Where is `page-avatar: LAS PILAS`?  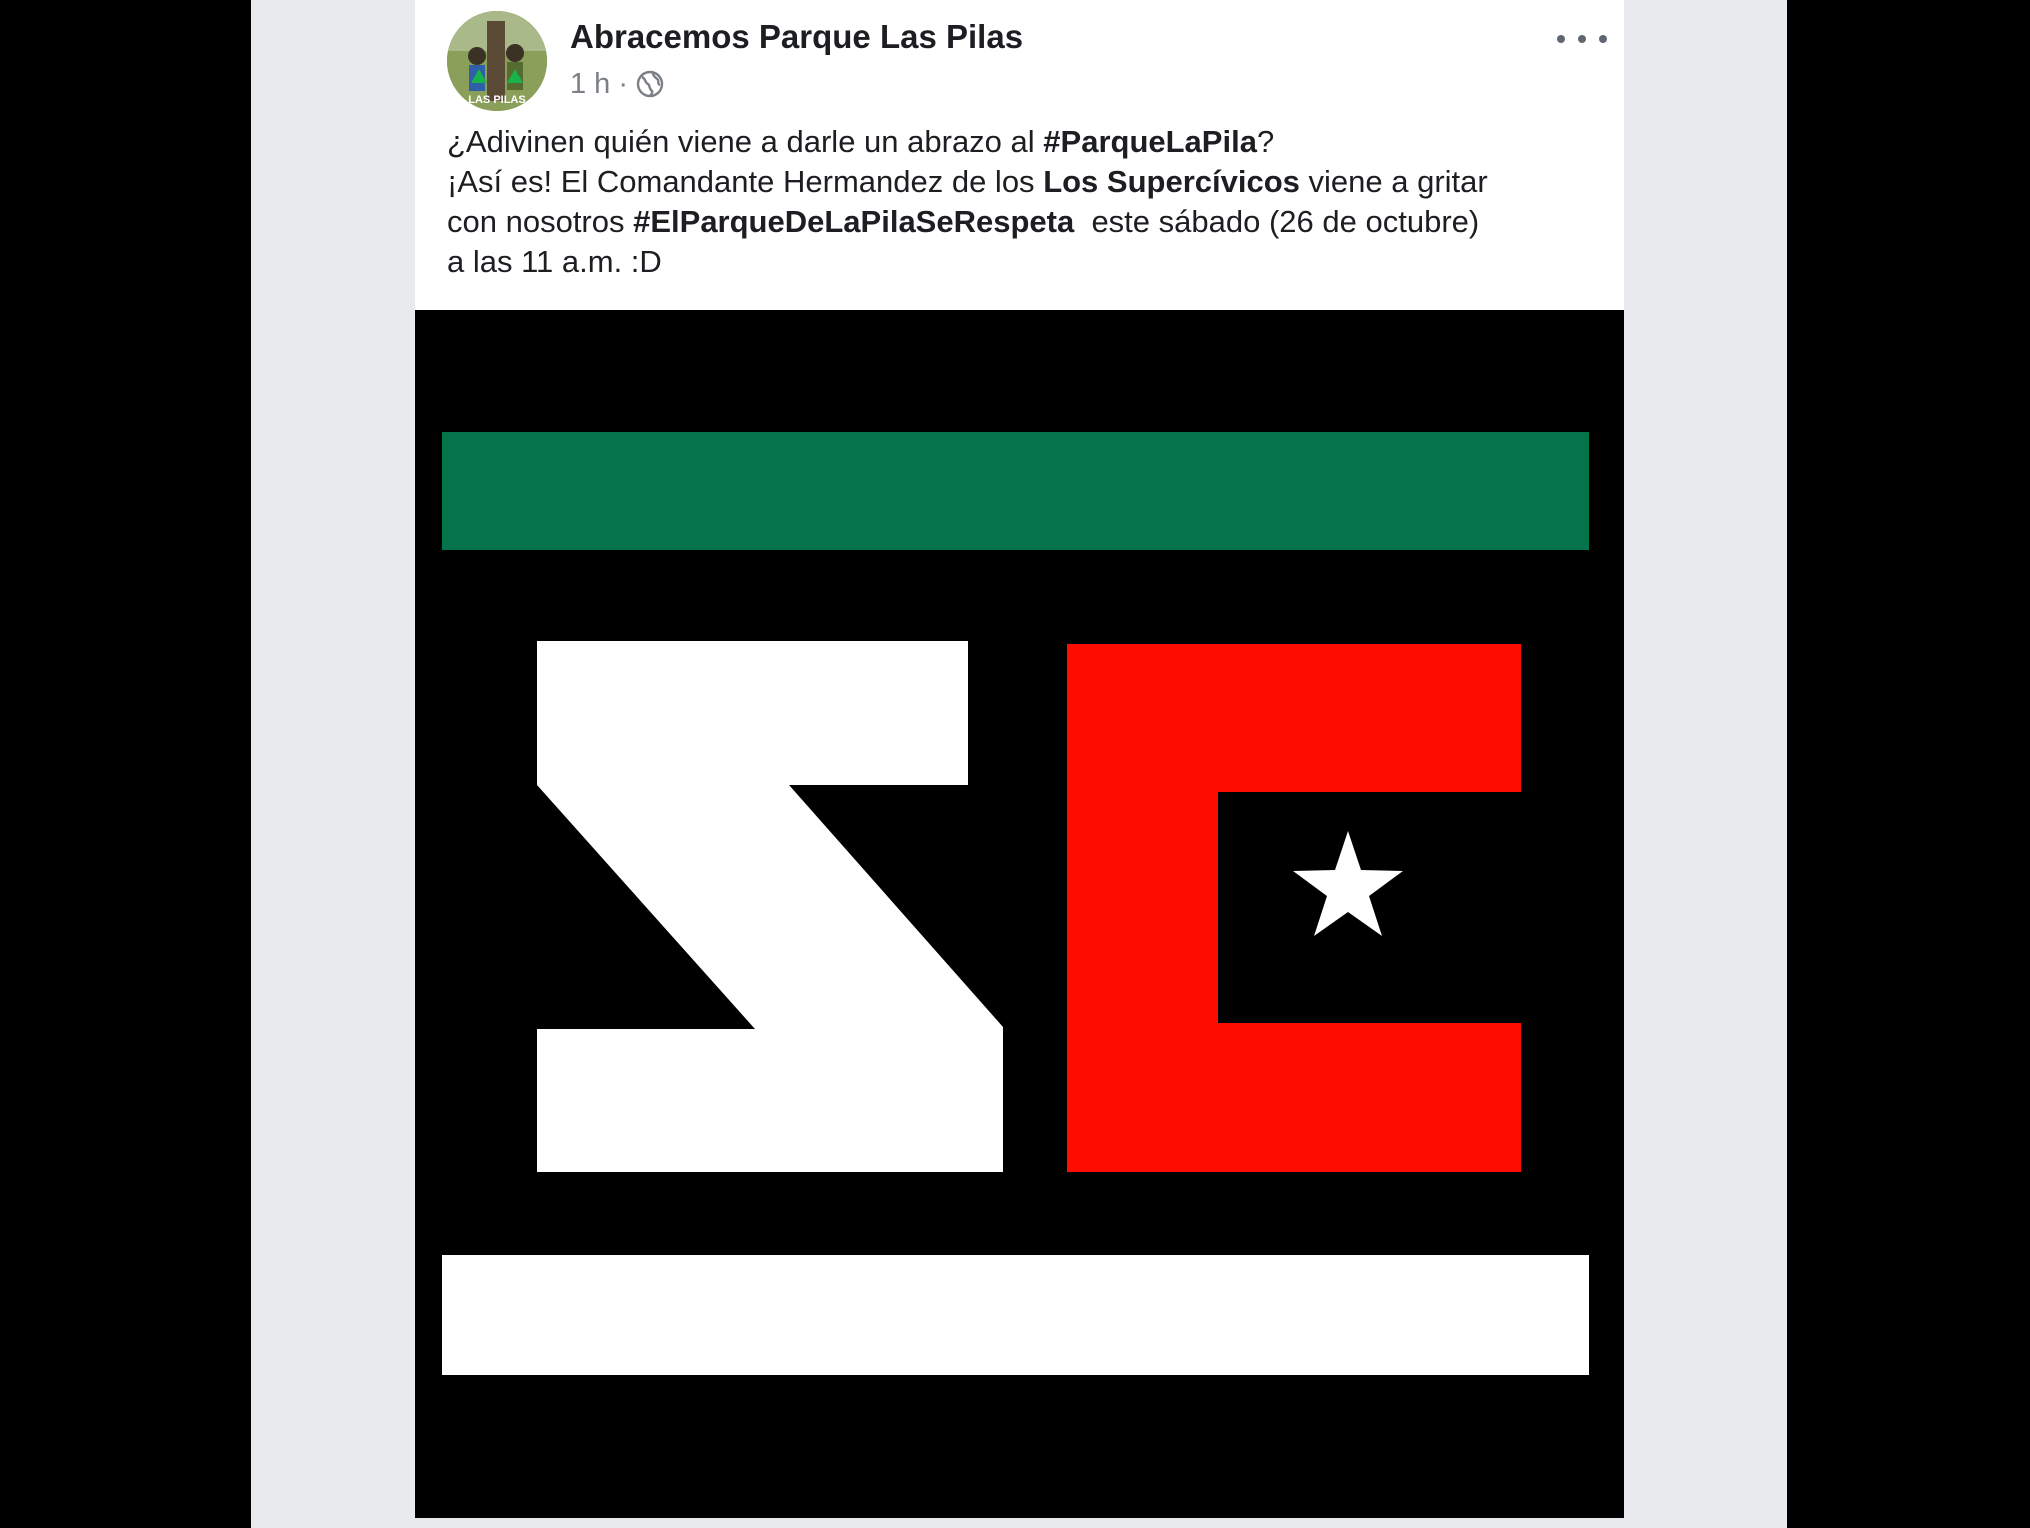 page-avatar: LAS PILAS is located at coordinates (497, 61).